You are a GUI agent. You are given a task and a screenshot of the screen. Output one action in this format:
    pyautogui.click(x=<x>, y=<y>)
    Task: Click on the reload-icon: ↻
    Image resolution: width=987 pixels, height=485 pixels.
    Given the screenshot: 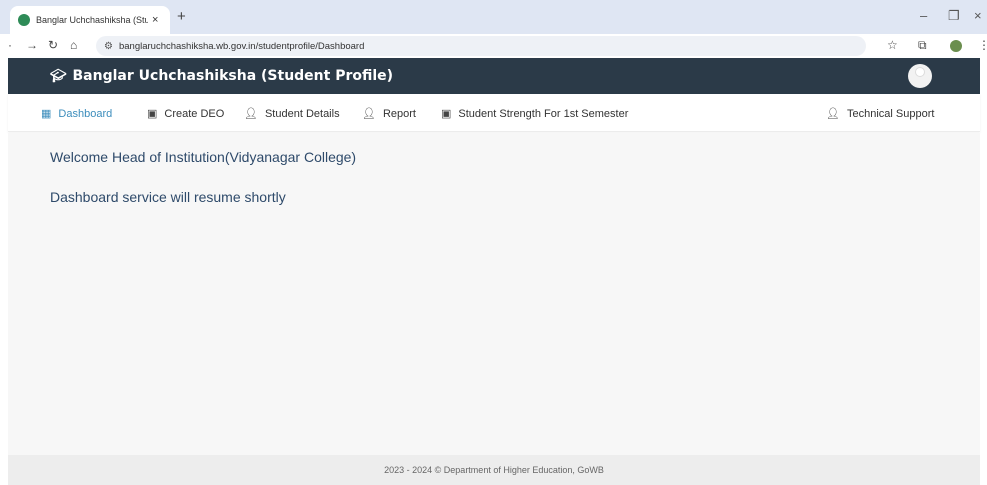 What is the action you would take?
    pyautogui.click(x=53, y=45)
    